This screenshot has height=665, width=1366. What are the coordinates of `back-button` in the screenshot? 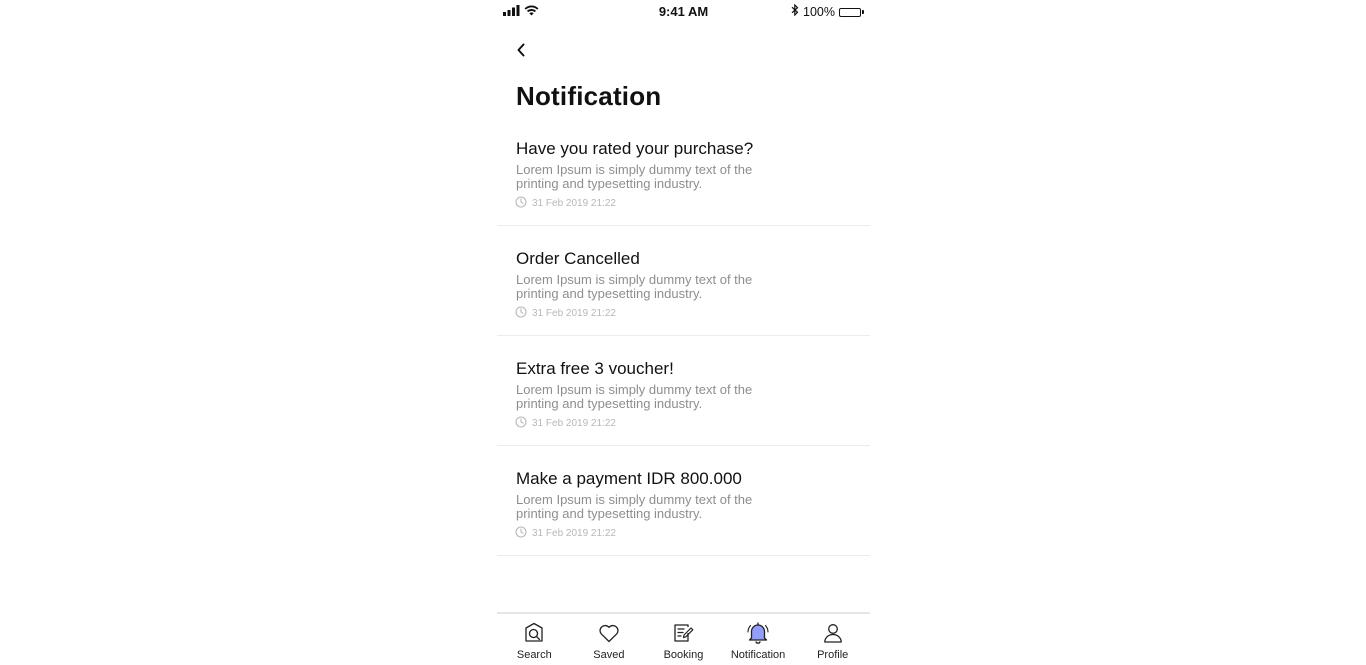 It's located at (521, 52).